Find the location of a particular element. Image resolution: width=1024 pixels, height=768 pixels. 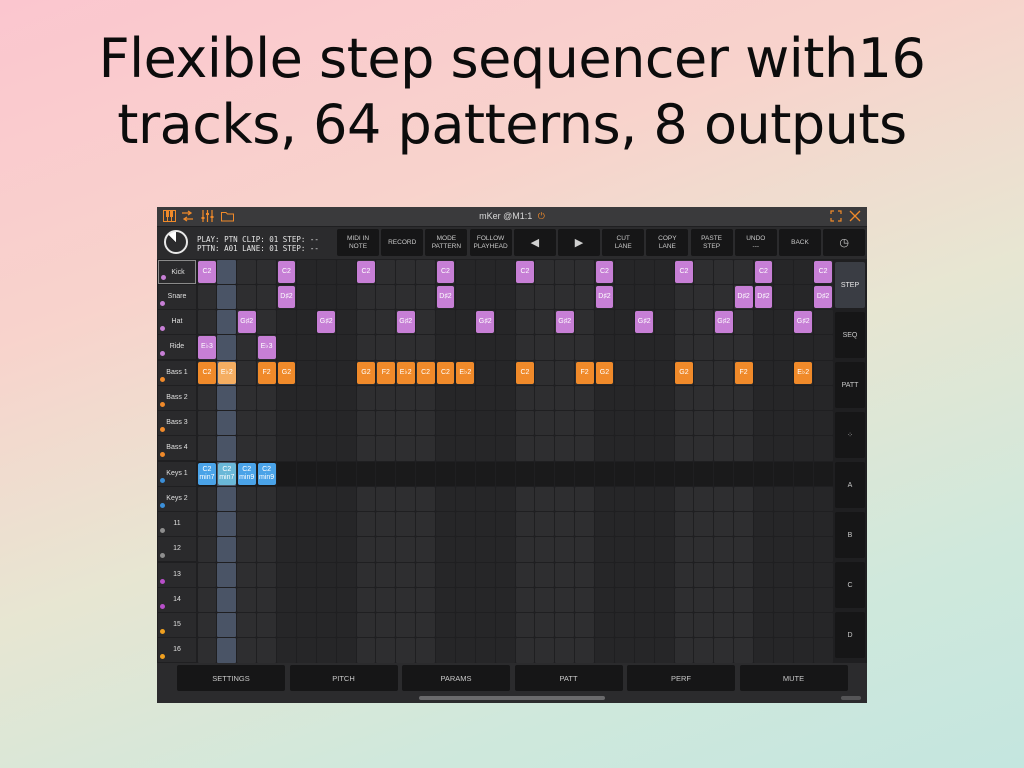

note-block: C2 min7 is located at coordinates (207, 473).